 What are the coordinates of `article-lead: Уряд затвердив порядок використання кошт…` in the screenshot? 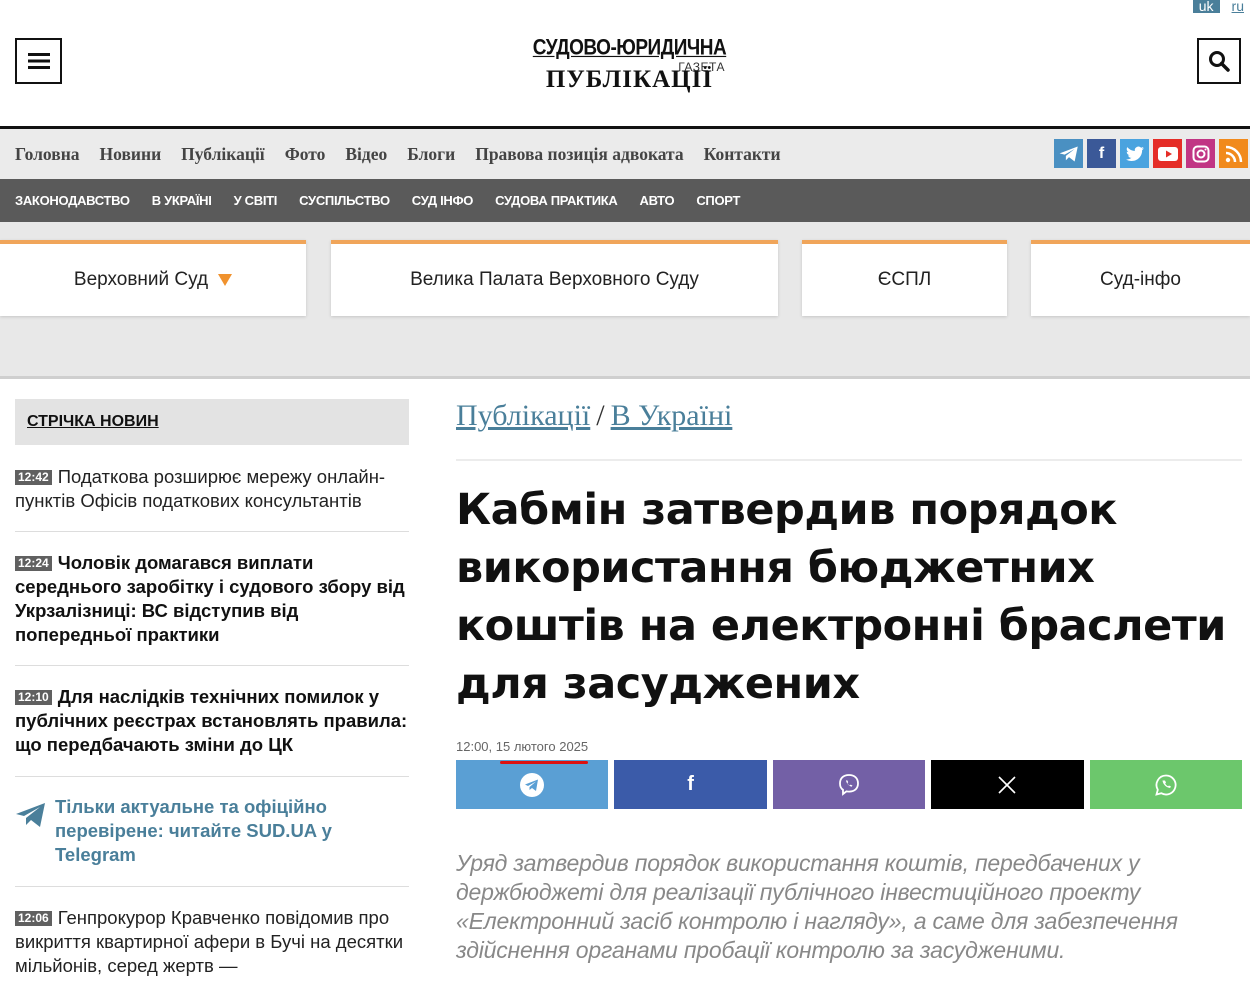 It's located at (817, 906).